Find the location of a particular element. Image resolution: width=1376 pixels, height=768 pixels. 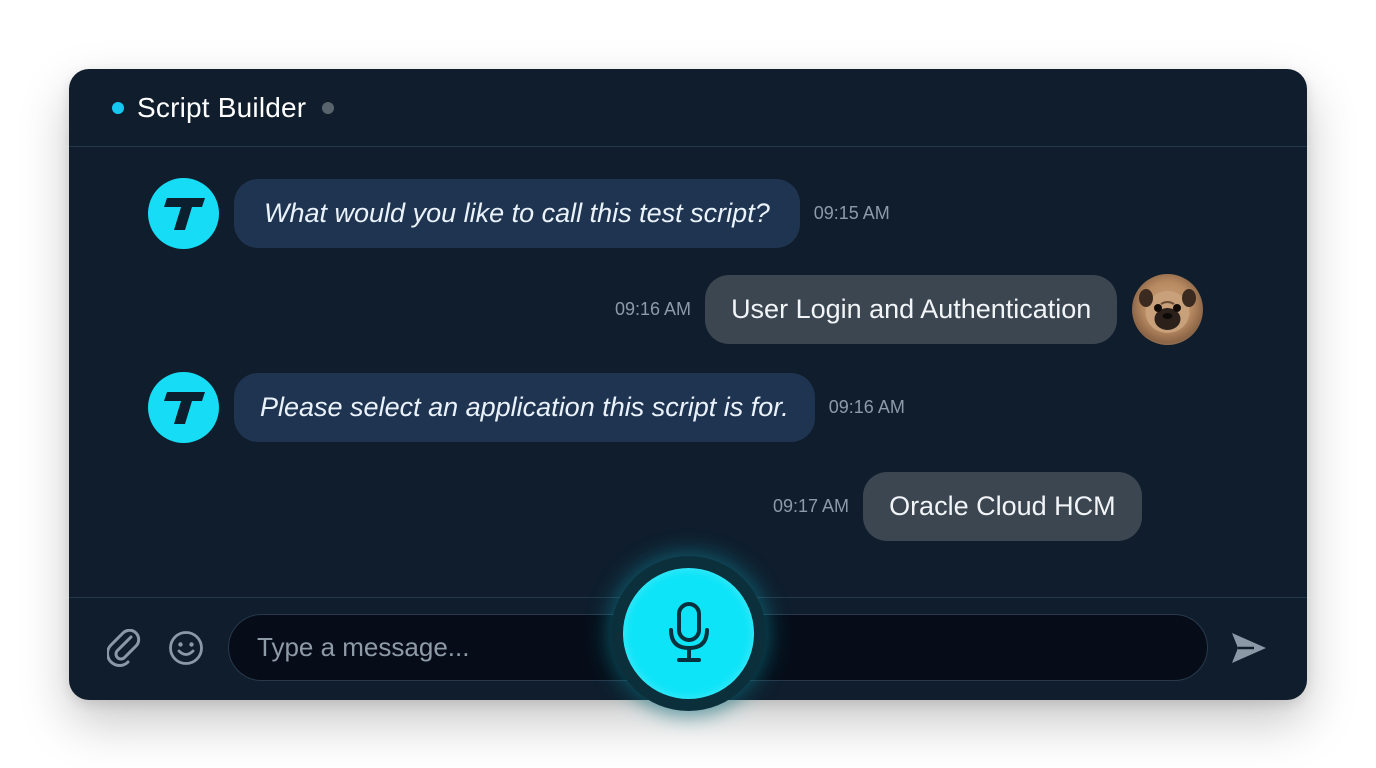

message-row-user: 09:17 AM Oracle Cloud HCM is located at coordinates (957, 506).